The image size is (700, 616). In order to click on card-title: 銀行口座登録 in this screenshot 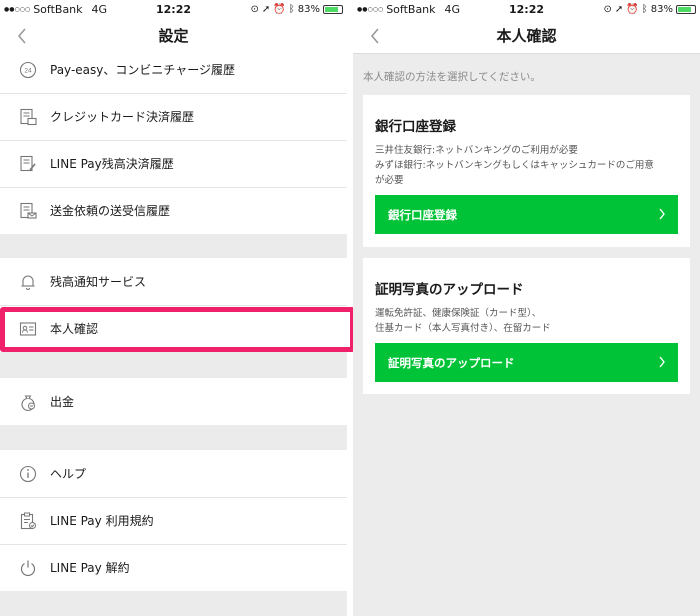, I will do `click(415, 127)`.